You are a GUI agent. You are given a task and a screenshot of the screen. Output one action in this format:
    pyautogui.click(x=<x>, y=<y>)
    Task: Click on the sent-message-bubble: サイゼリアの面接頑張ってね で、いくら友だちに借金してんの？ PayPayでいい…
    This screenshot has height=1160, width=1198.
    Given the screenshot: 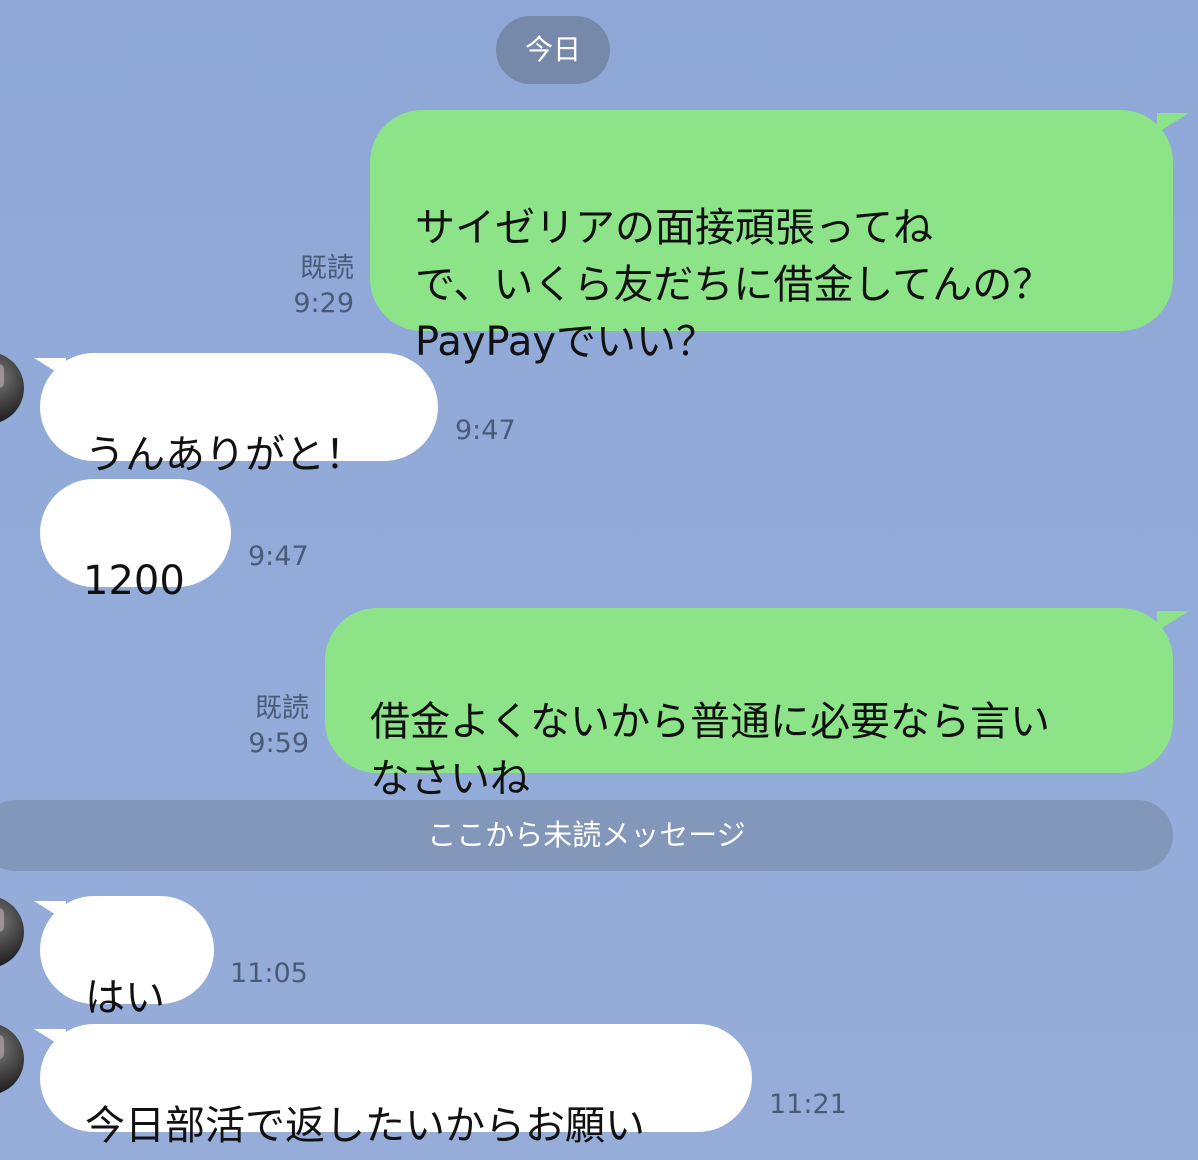 What is the action you would take?
    pyautogui.click(x=771, y=237)
    